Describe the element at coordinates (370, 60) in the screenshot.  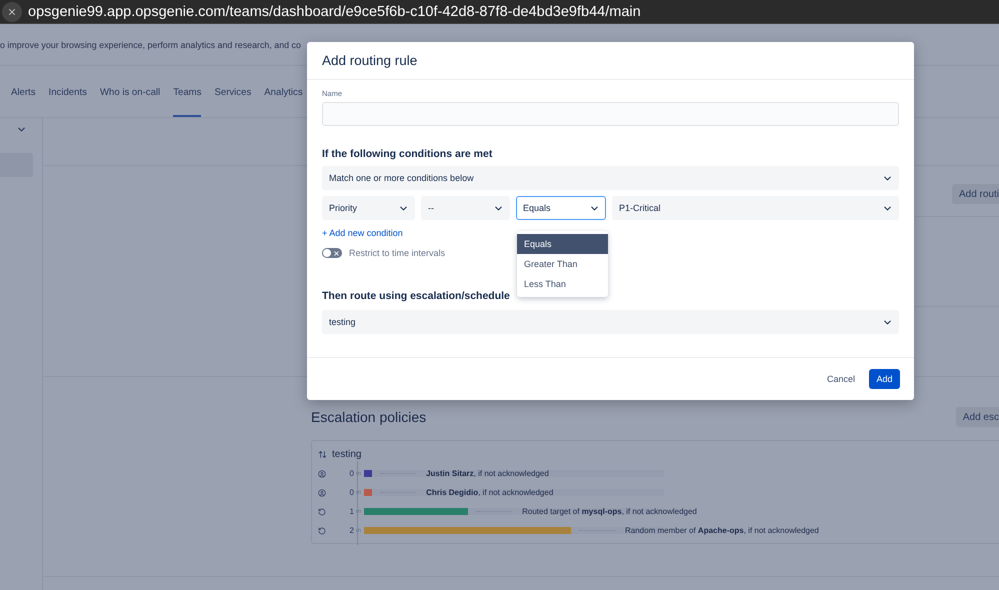
I see `dialog-title: Add routing rule` at that location.